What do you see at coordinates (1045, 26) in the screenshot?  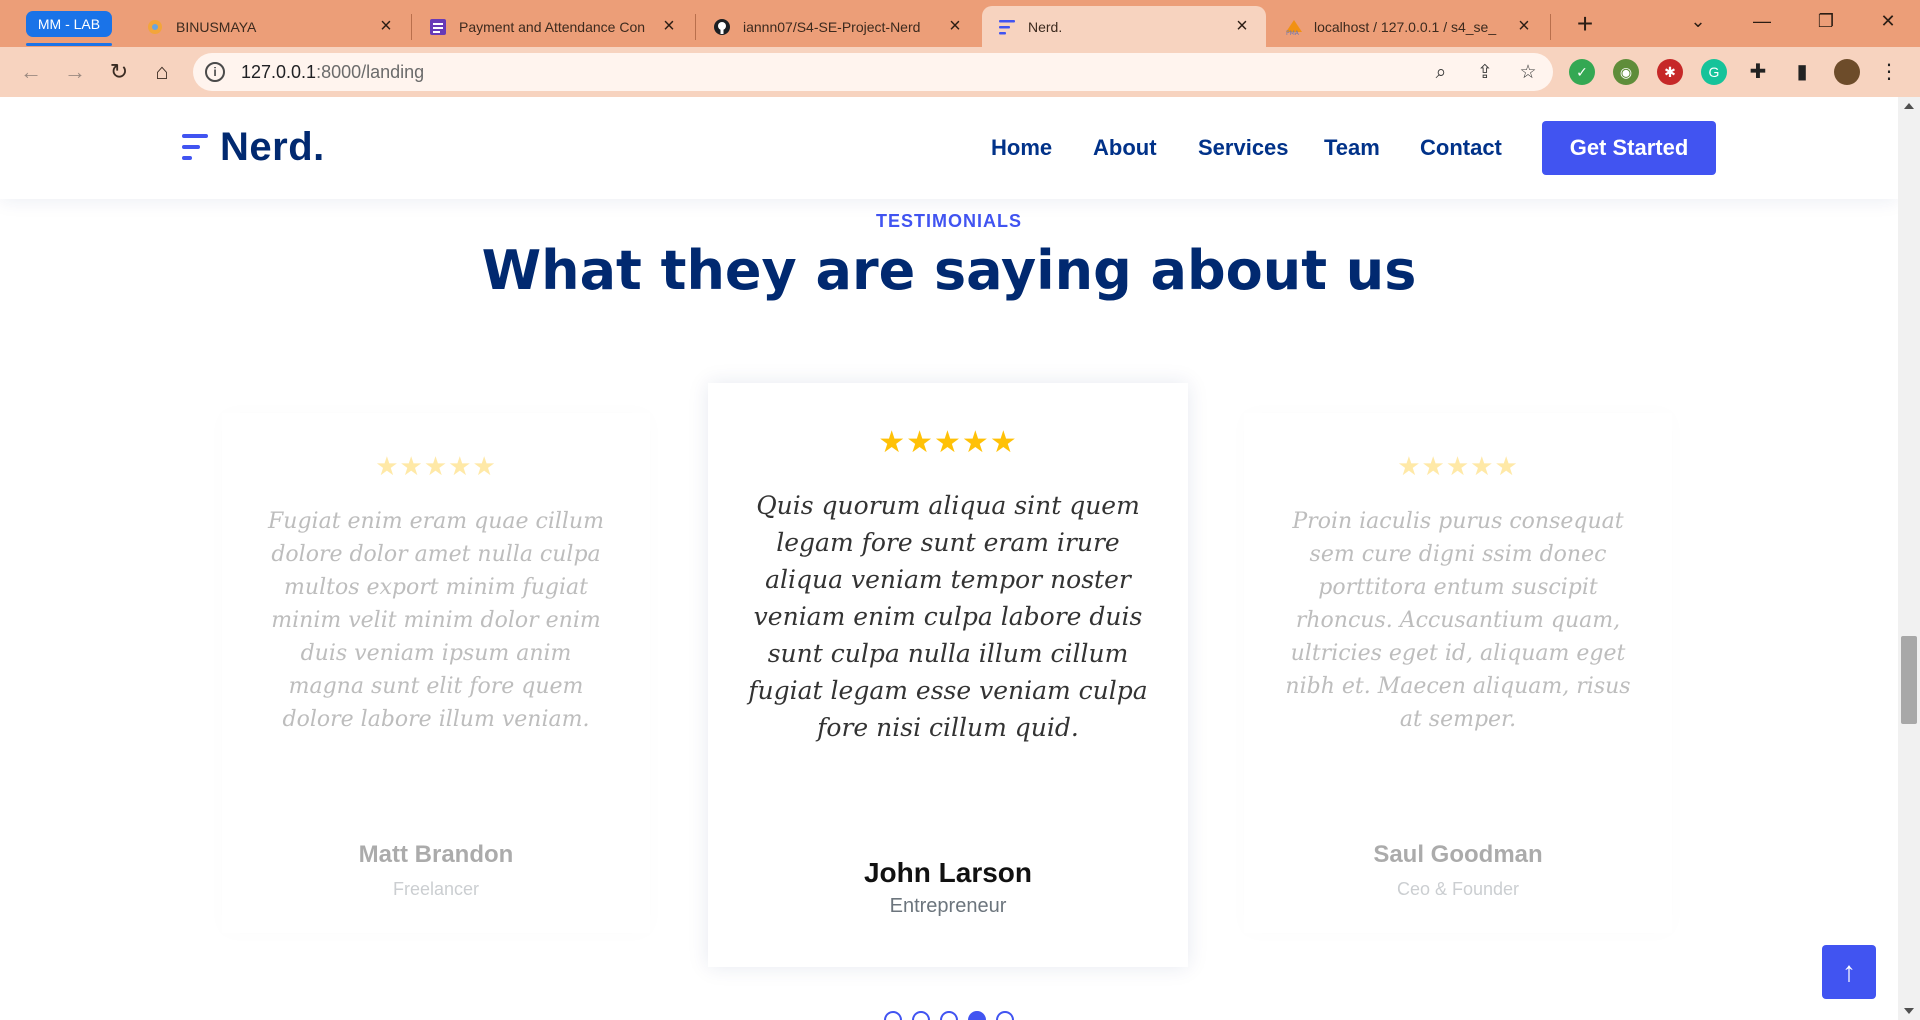 I see `tab-title: Nerd.` at bounding box center [1045, 26].